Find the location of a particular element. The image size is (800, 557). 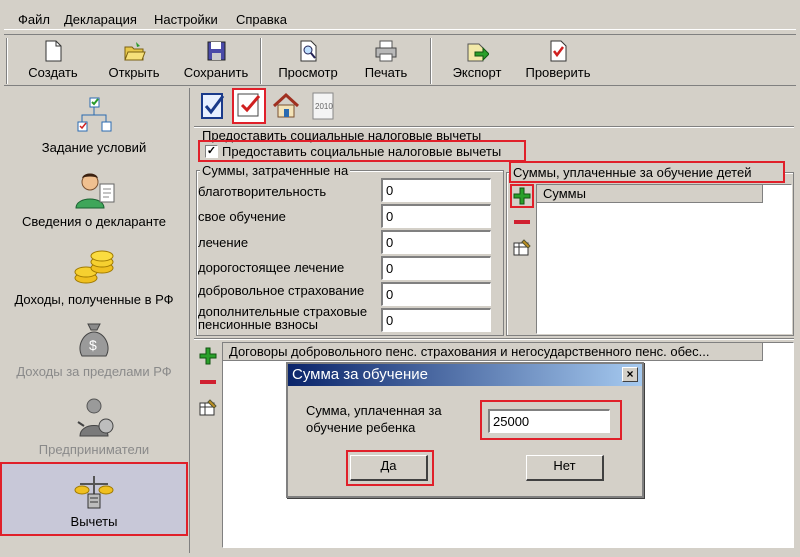

export-icon is located at coordinates (478, 52).